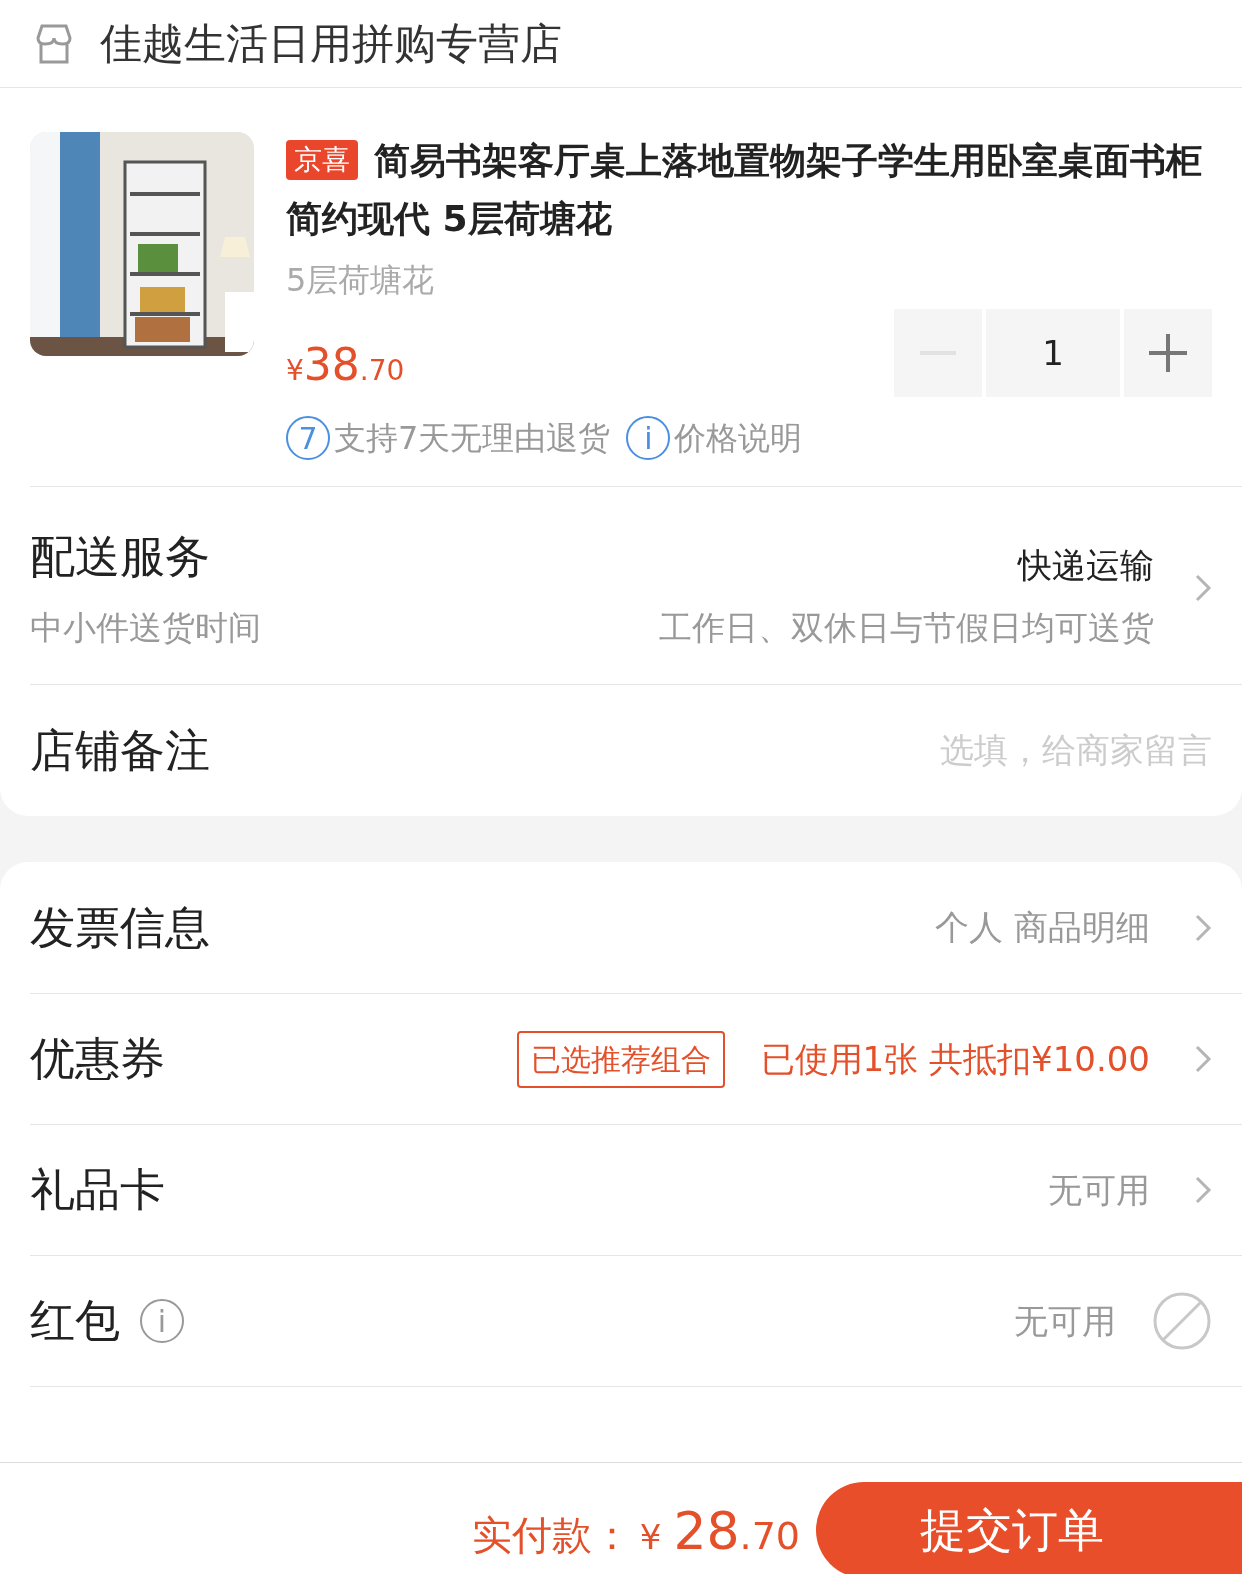 This screenshot has height=1574, width=1242. What do you see at coordinates (635, 1531) in the screenshot?
I see `total-amount: 实付款： ¥ 28.70` at bounding box center [635, 1531].